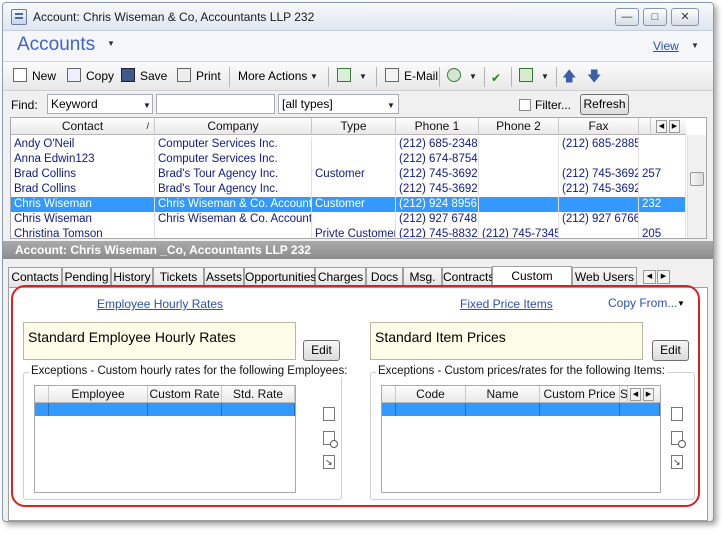 The image size is (722, 535). I want to click on minimize-button: —, so click(627, 17).